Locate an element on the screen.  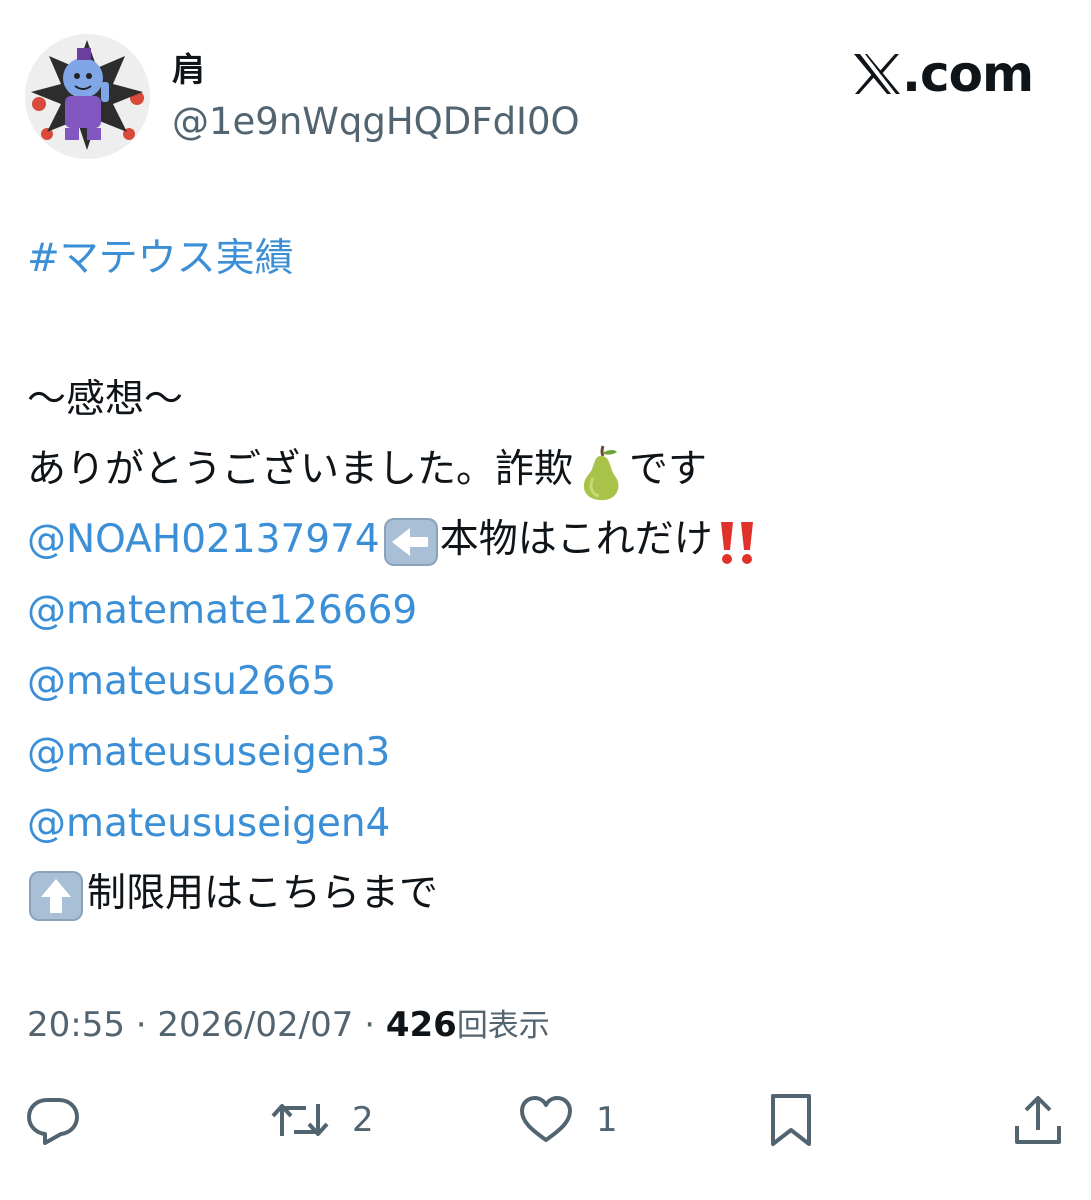
share-icon is located at coordinates (1038, 1120).